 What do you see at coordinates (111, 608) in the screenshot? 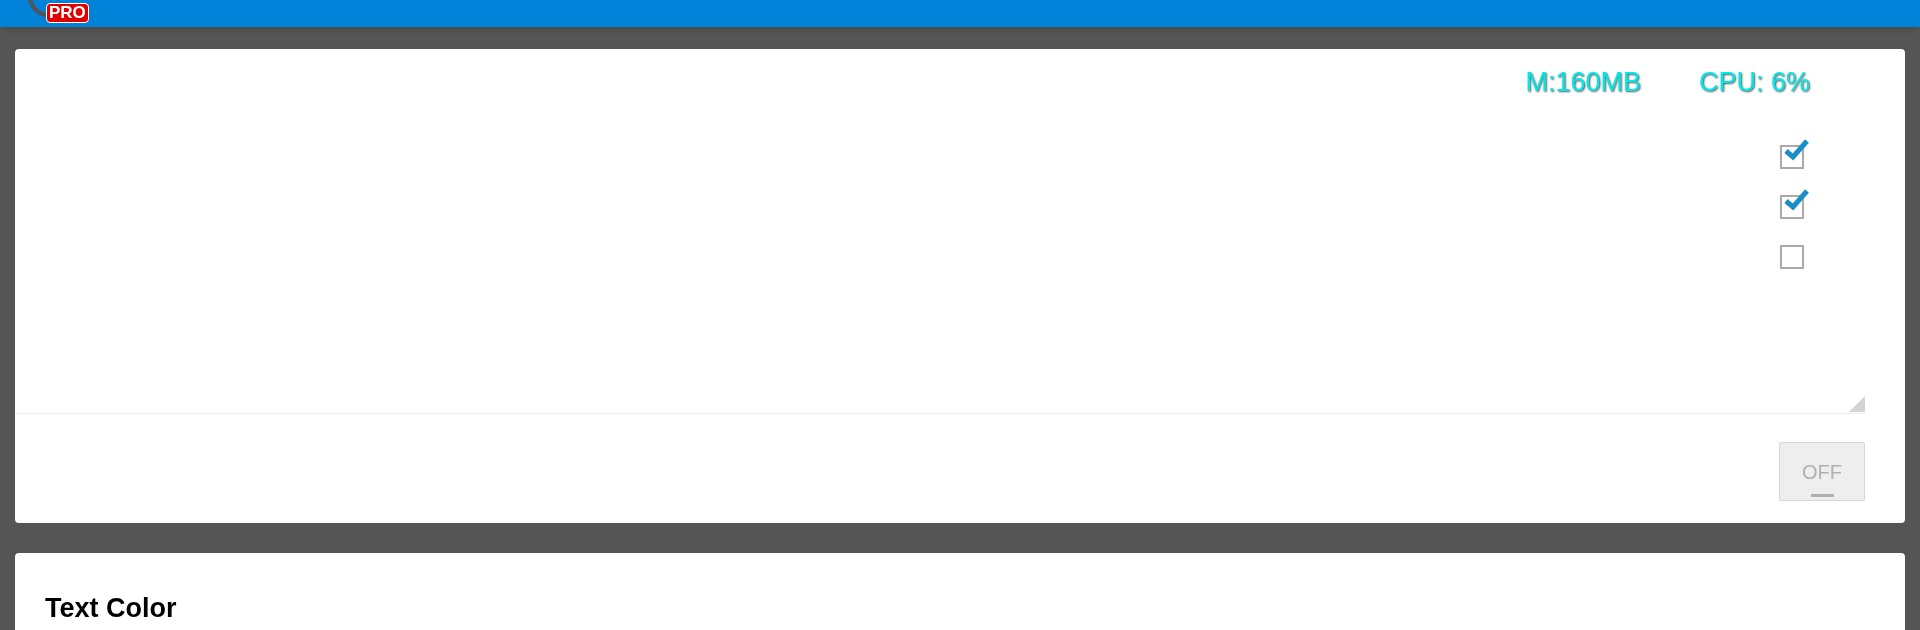
I see `card-title: Text Color` at bounding box center [111, 608].